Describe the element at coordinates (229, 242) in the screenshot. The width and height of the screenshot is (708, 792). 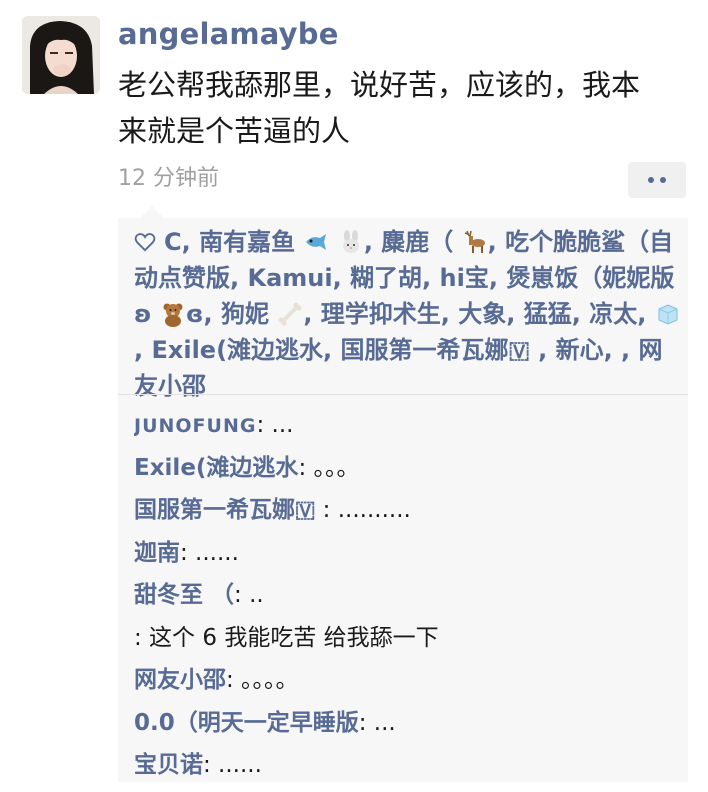
I see `likes-names-1: C, 南有嘉鱼` at that location.